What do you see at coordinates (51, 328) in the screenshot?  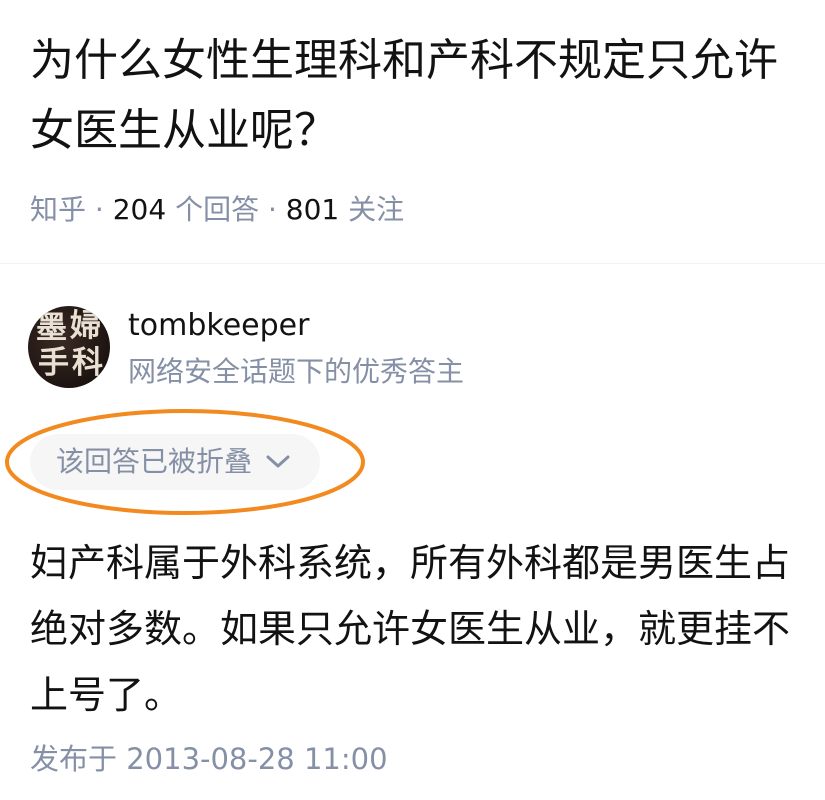 I see `avatar-glyph: 墨` at bounding box center [51, 328].